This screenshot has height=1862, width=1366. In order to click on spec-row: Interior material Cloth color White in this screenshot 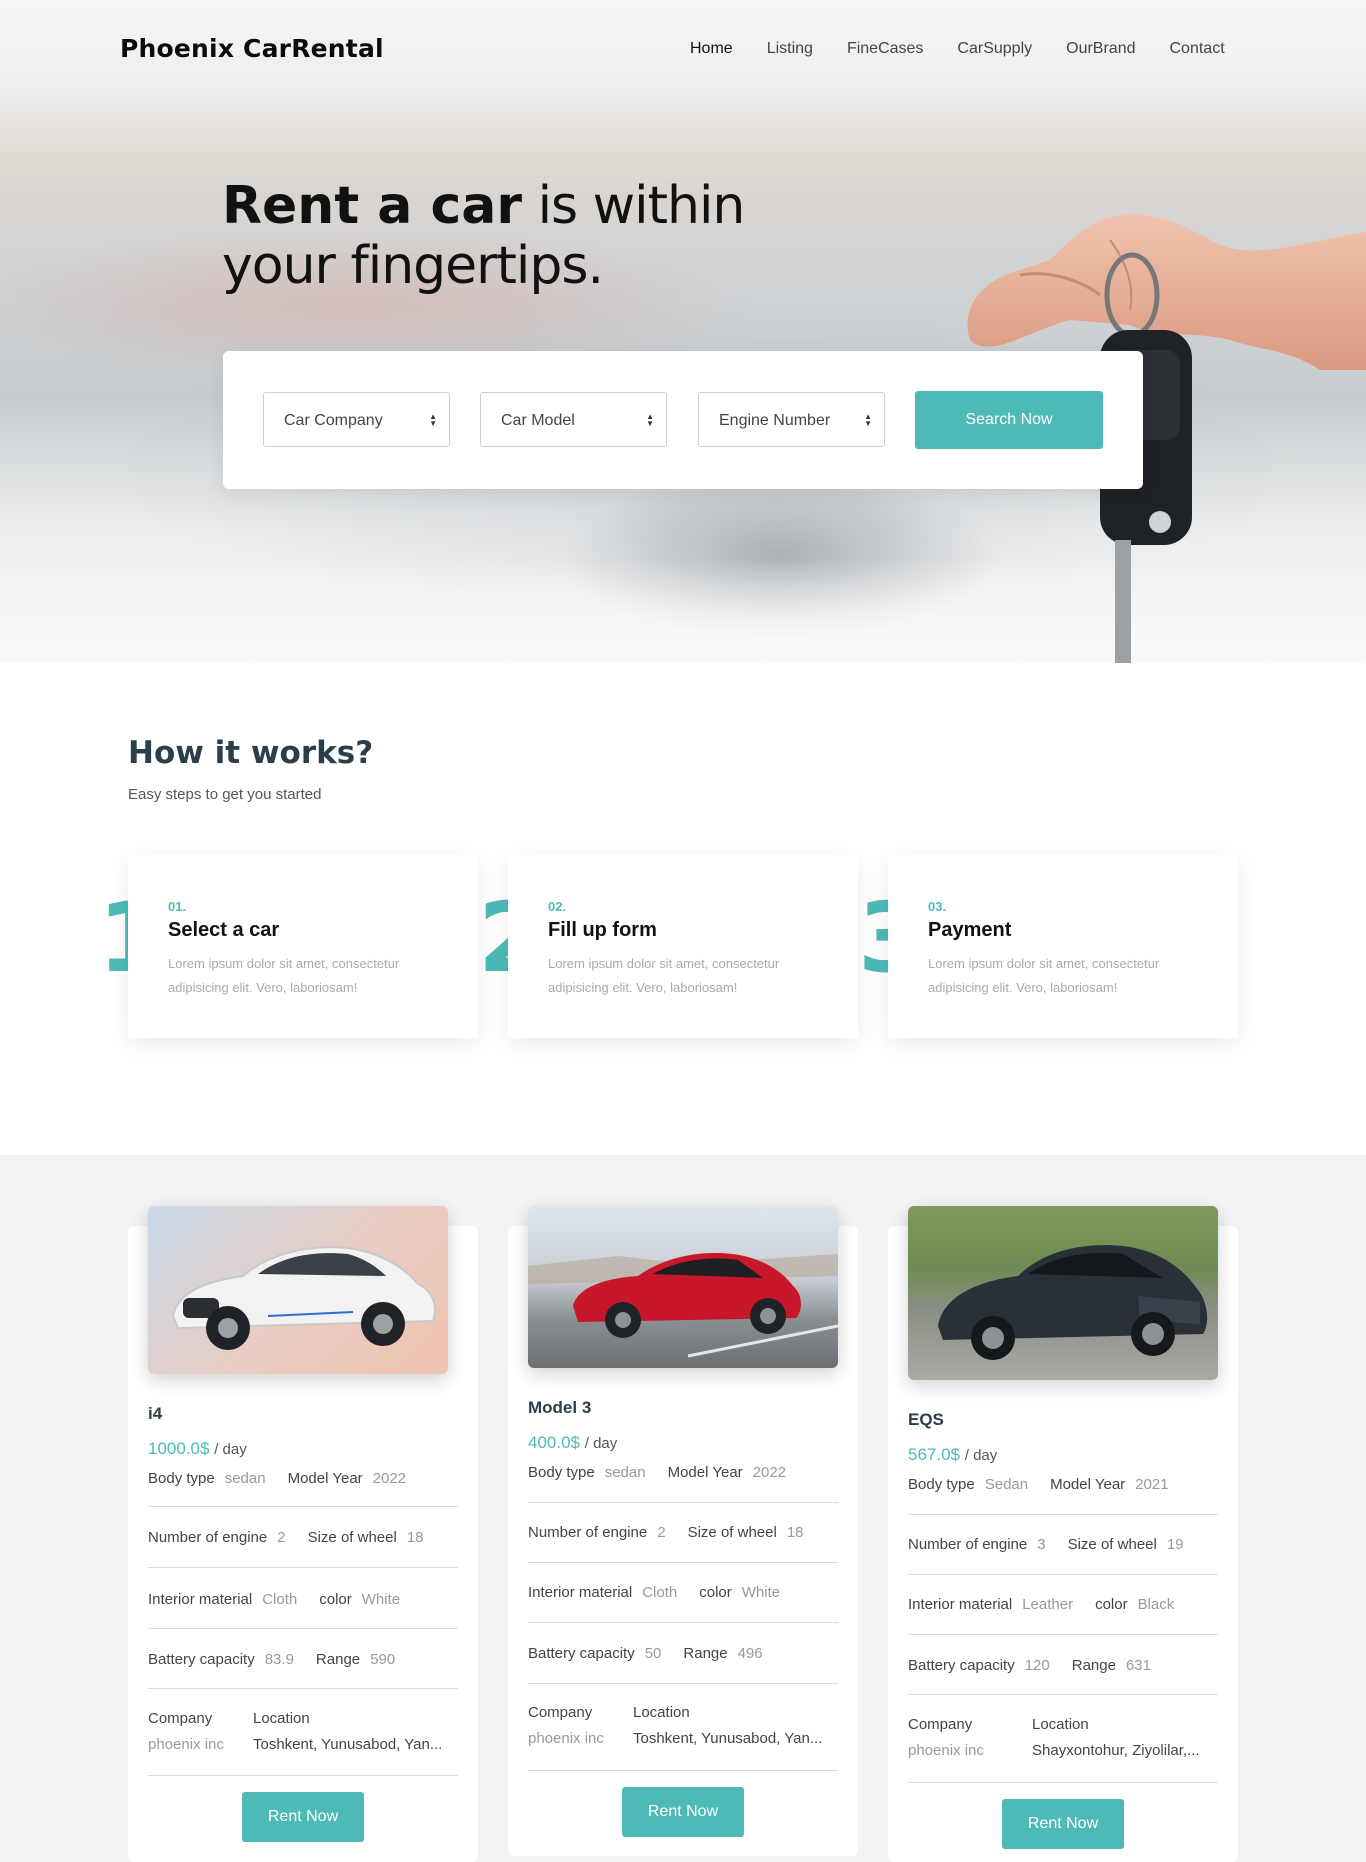, I will do `click(285, 1599)`.